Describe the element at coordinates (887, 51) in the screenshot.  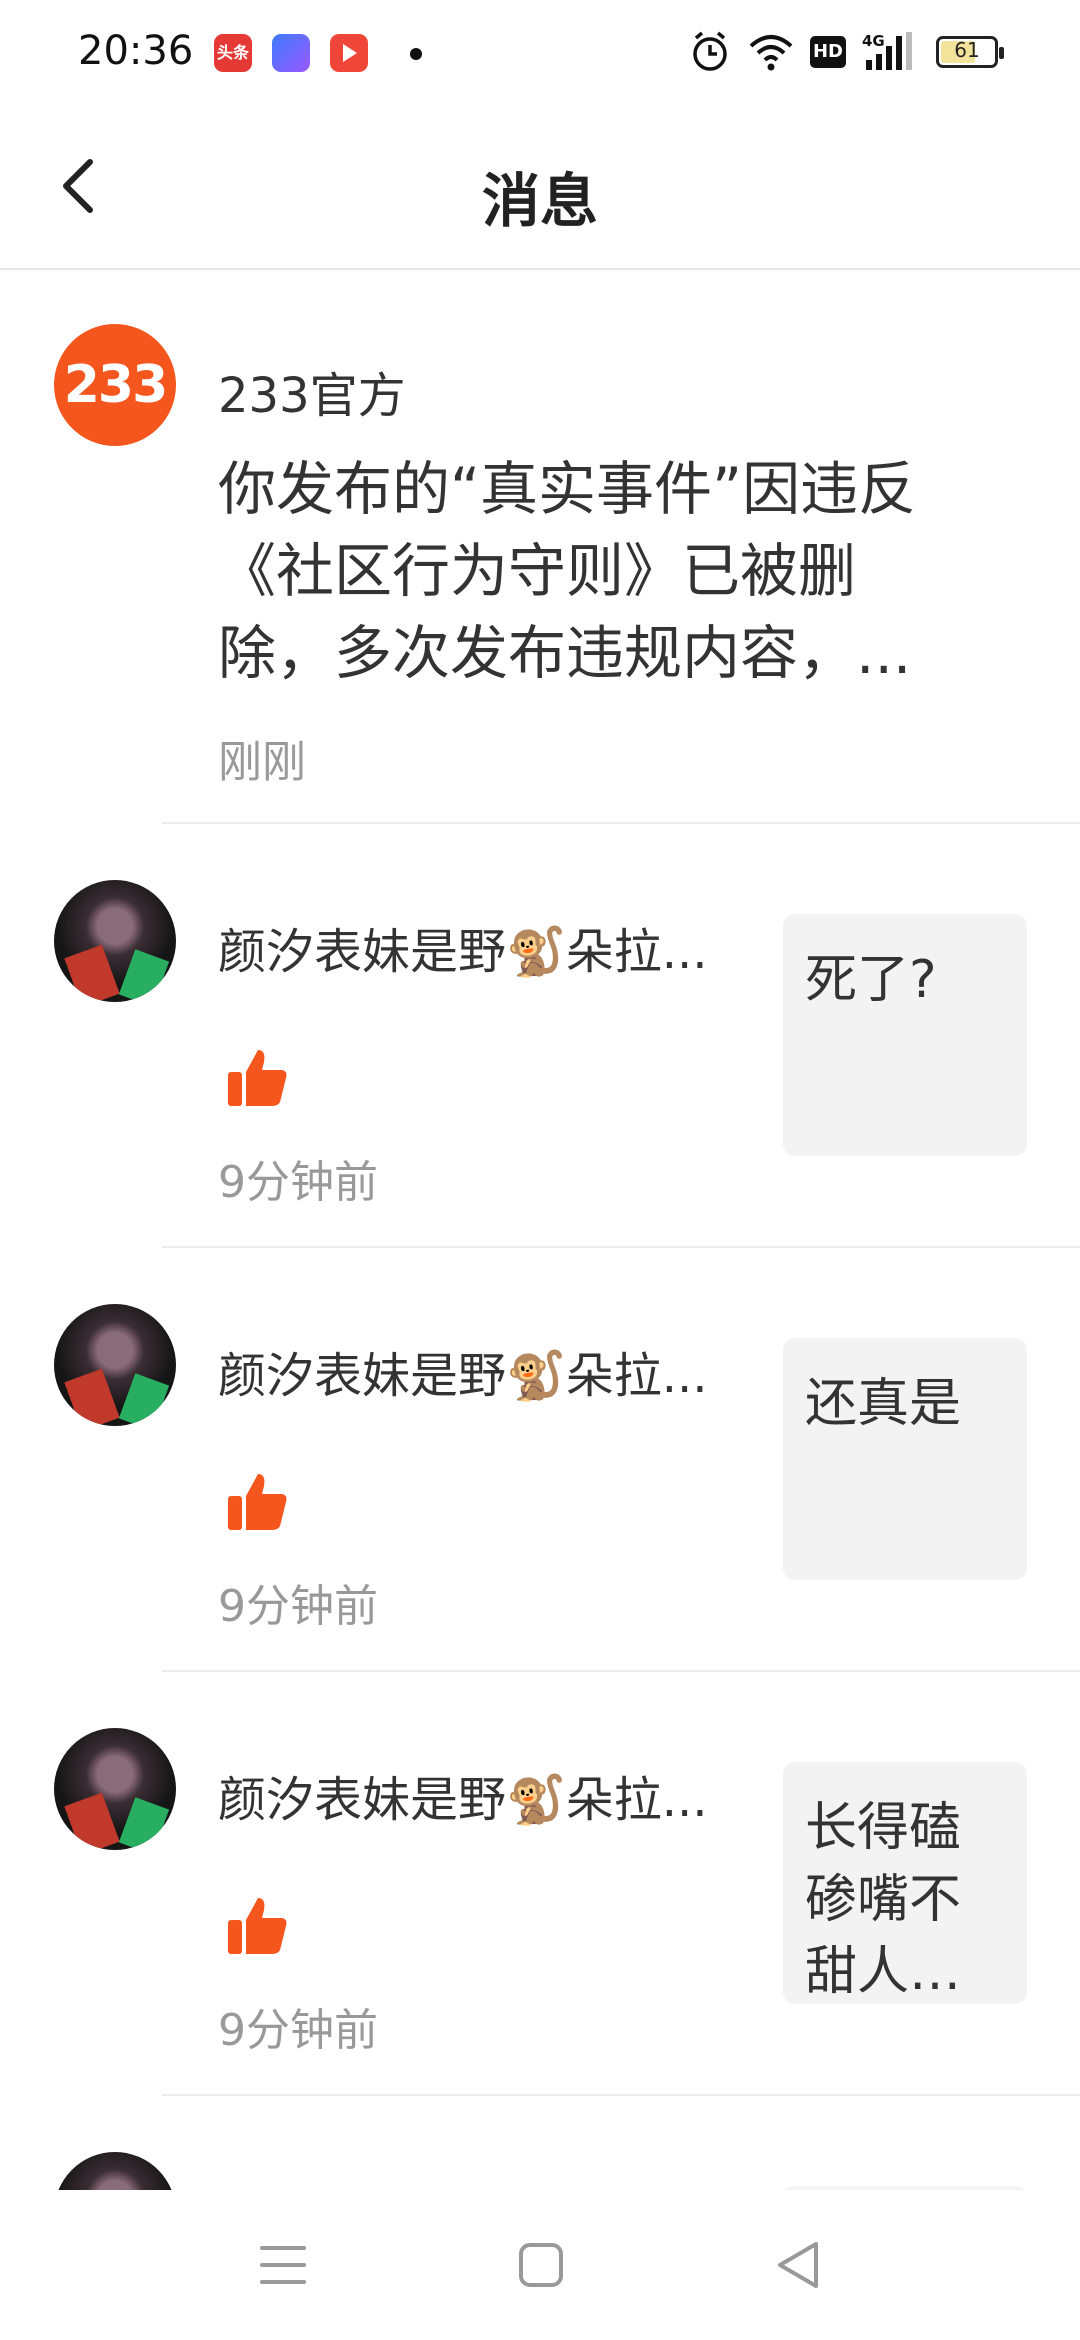
I see `cellular-signal-icon: 4G` at that location.